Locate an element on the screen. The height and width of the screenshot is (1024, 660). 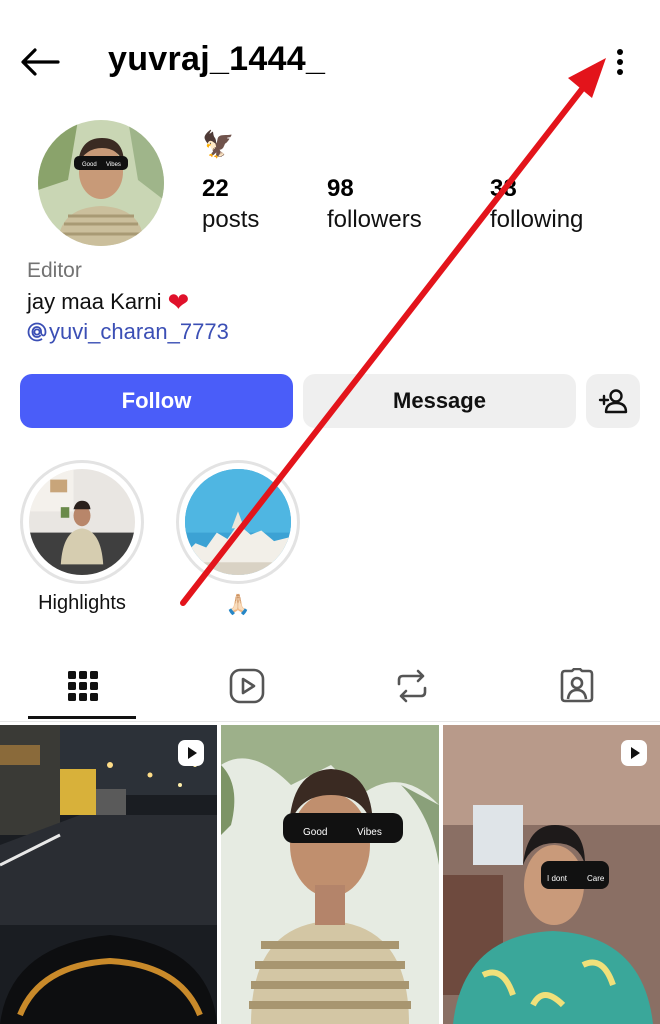
tab-reposts is located at coordinates (412, 686).